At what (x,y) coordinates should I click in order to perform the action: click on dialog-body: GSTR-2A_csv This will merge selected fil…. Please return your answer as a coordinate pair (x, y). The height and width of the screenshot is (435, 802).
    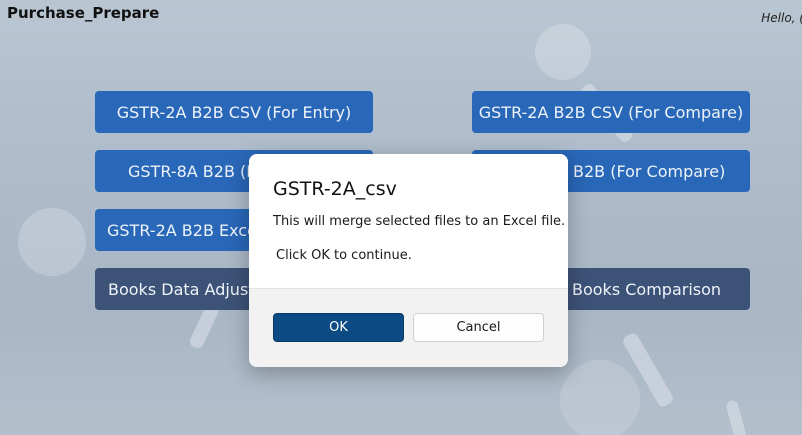
    Looking at the image, I should click on (408, 221).